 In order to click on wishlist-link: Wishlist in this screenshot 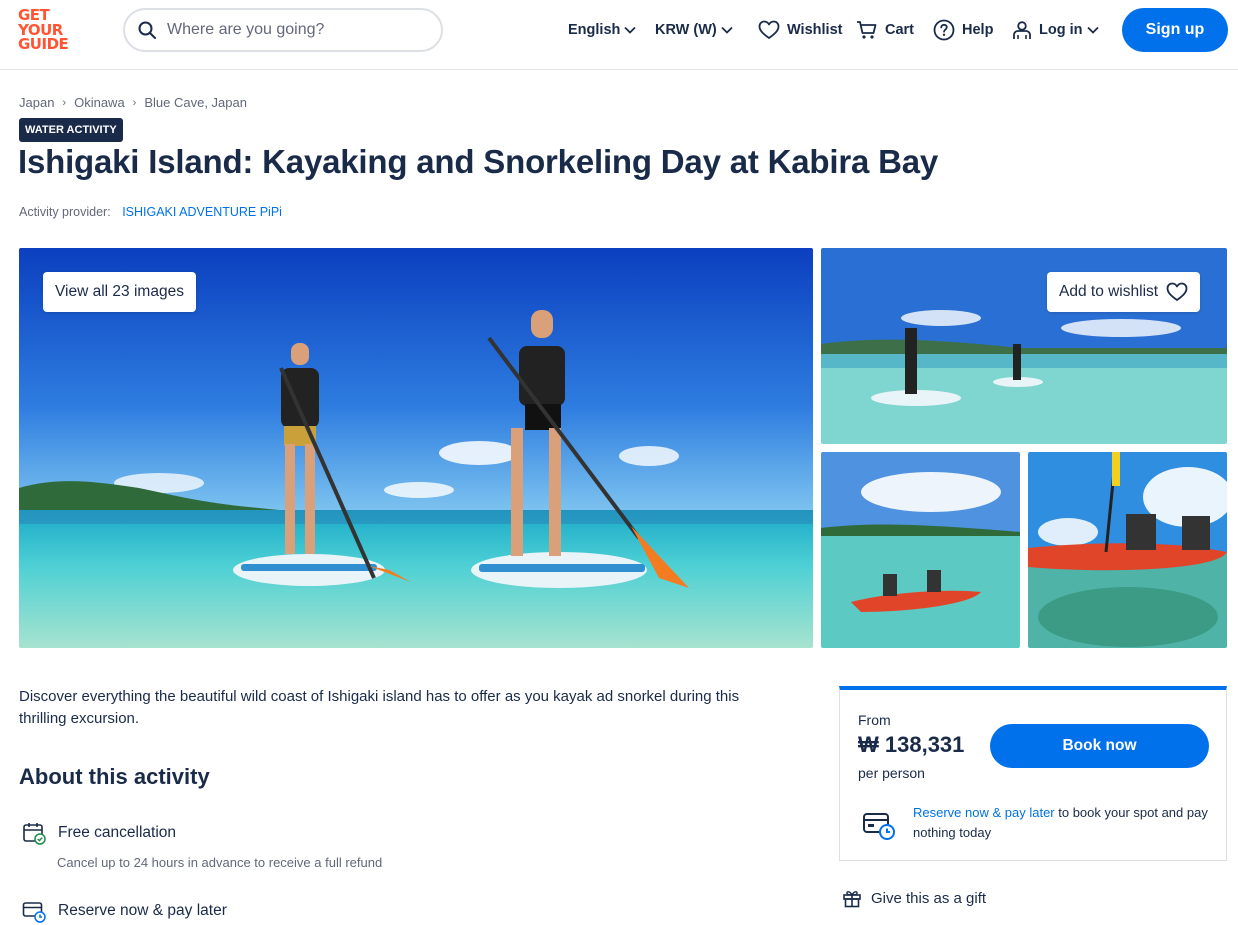, I will do `click(800, 30)`.